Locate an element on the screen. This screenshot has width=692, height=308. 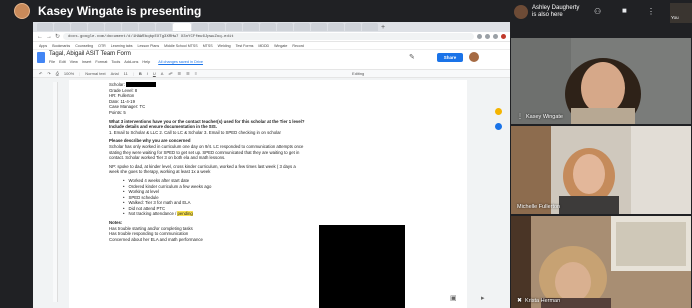
tasks-icon is located at coordinates (498, 126).